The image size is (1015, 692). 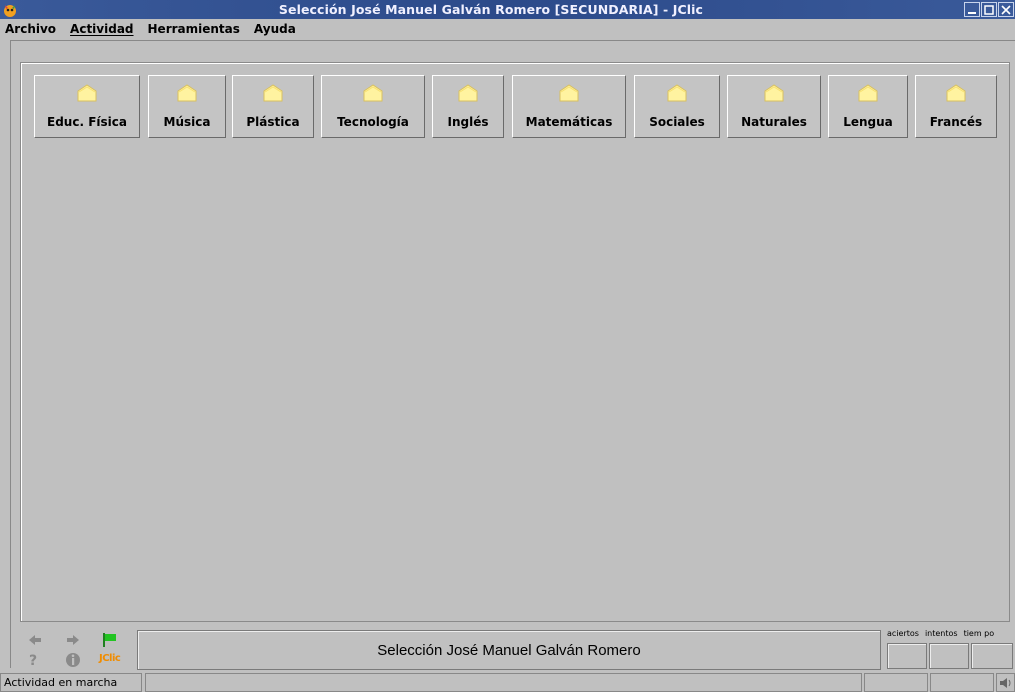 I want to click on jclic-app-icon, so click(x=10, y=10).